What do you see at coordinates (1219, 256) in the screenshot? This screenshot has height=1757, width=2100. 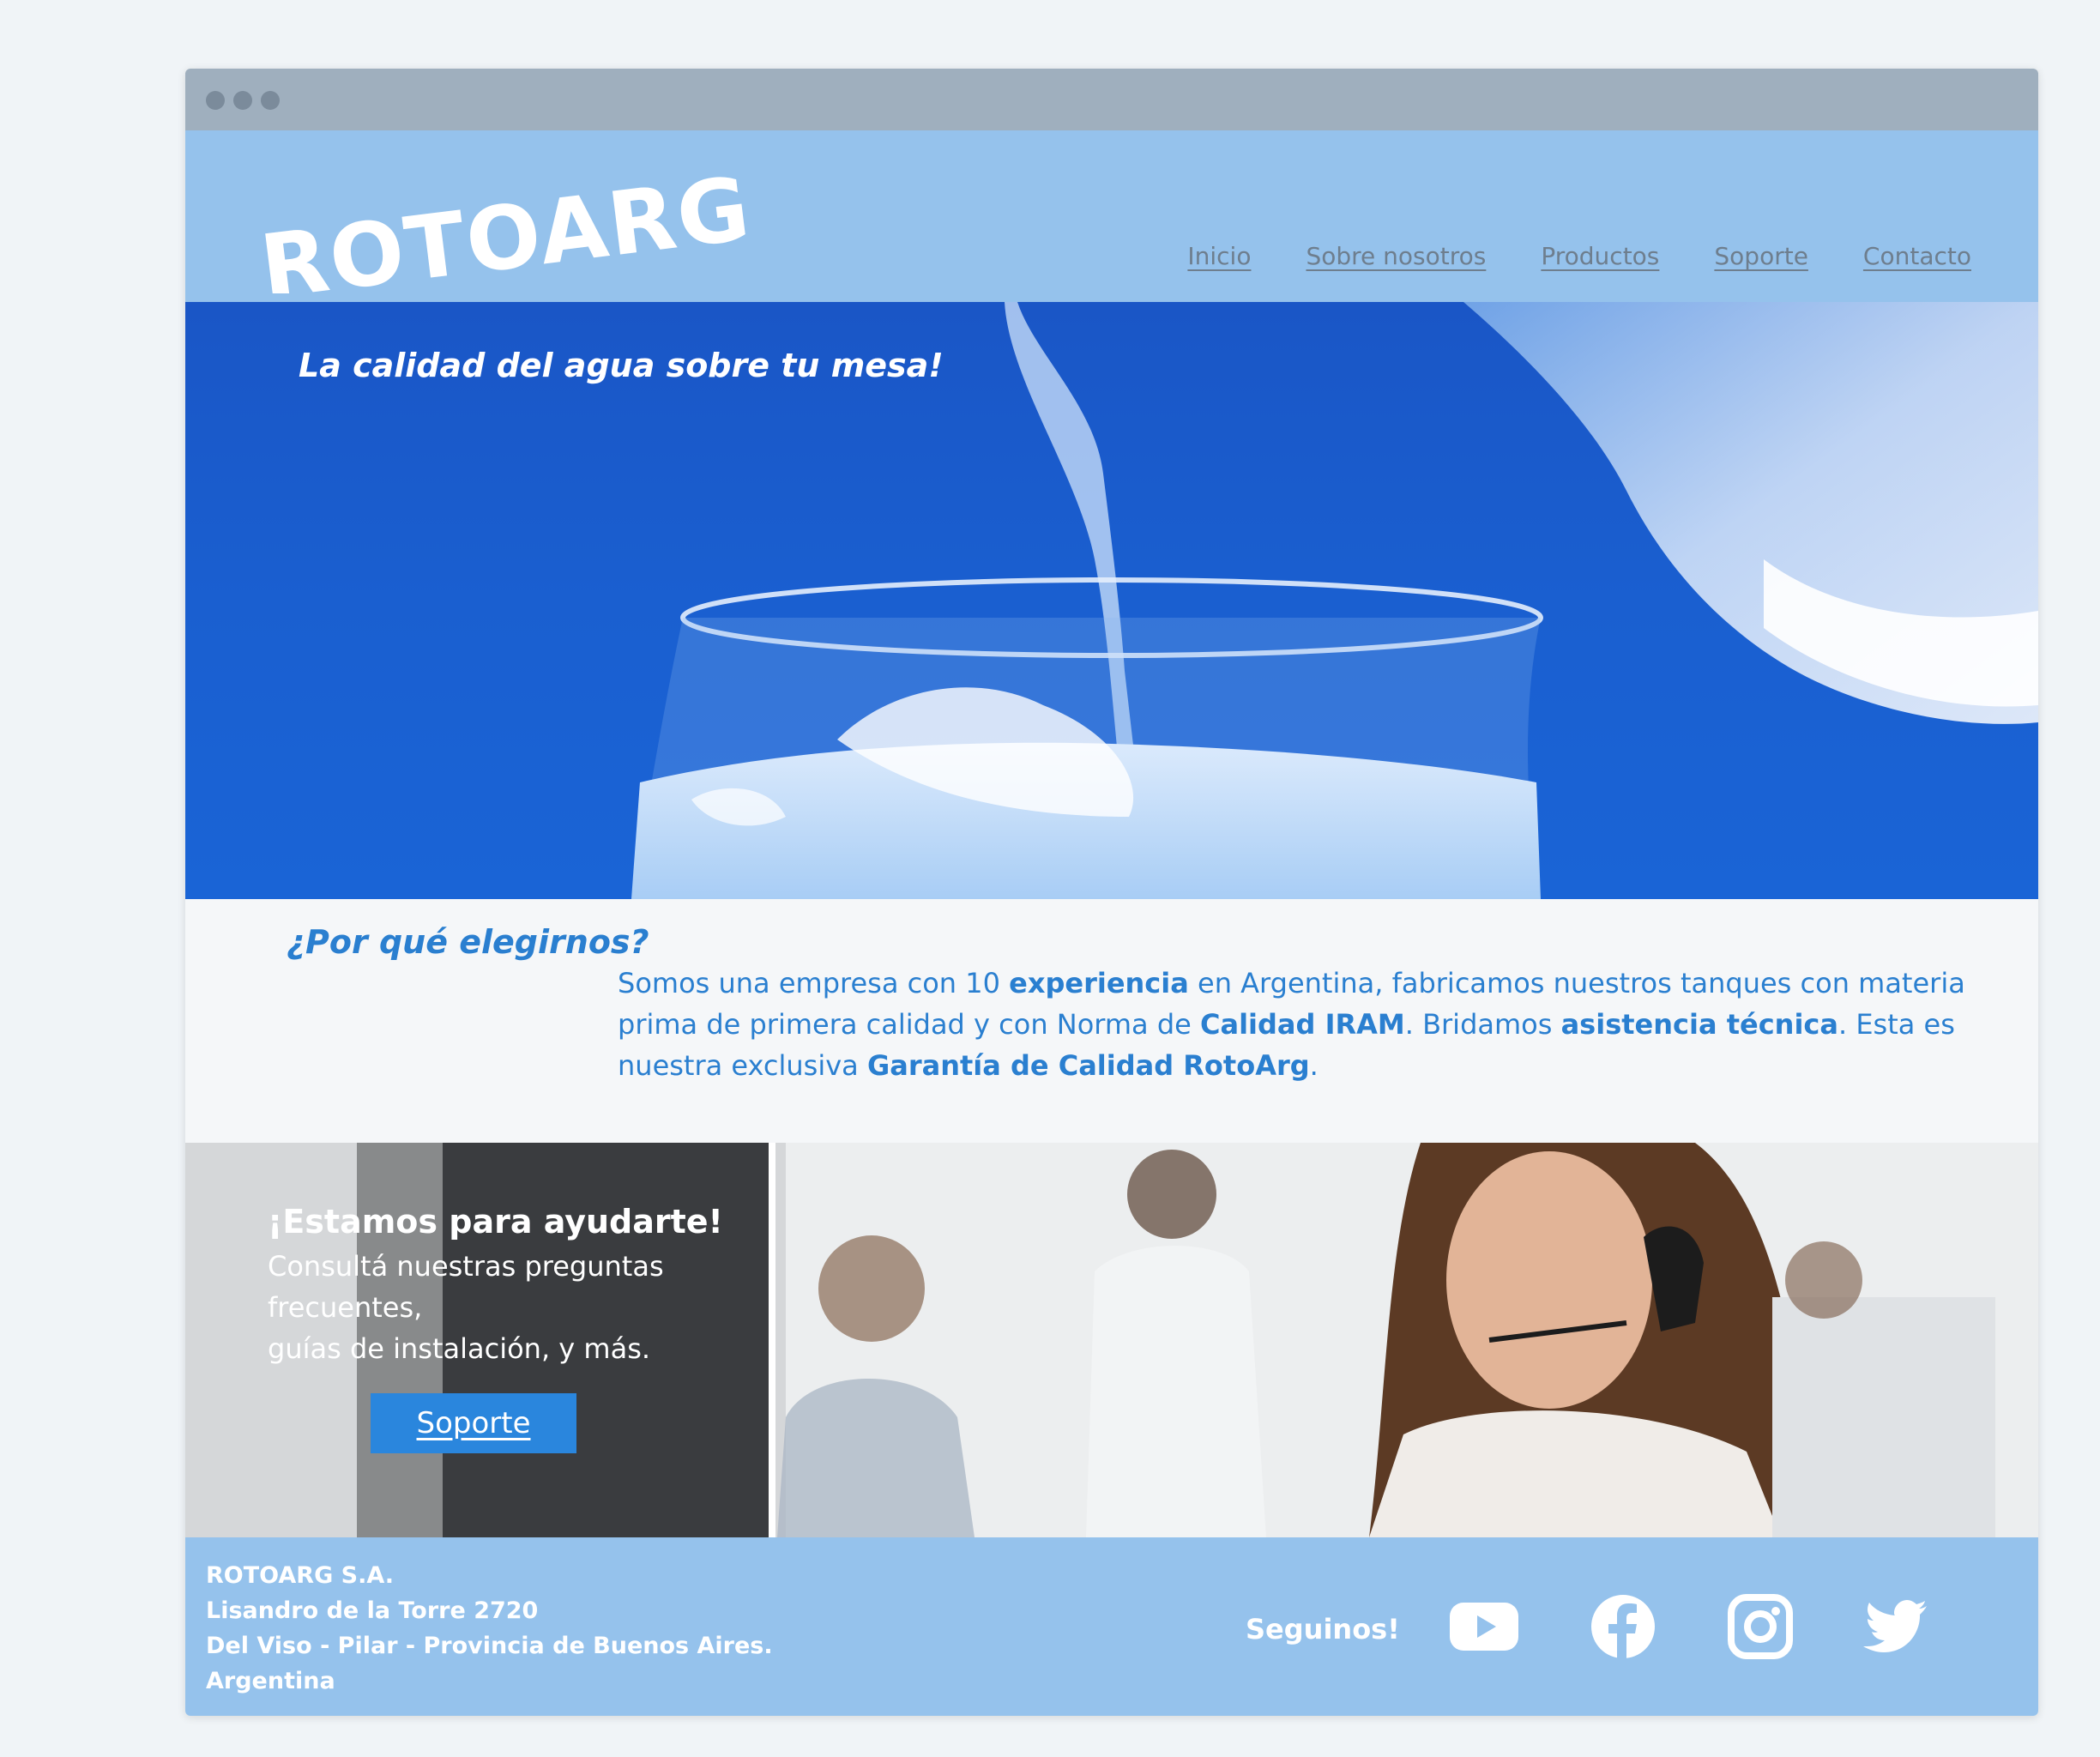 I see `nav-link-inicio: Inicio` at bounding box center [1219, 256].